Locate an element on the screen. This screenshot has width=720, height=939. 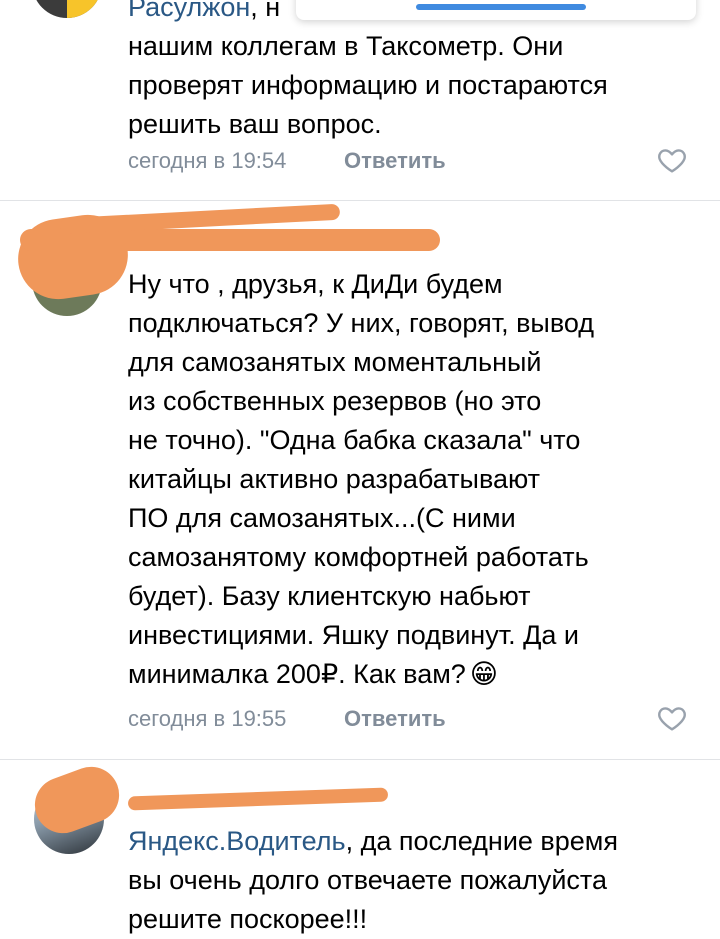
text-line: из собственных резервов (но это is located at coordinates (335, 401).